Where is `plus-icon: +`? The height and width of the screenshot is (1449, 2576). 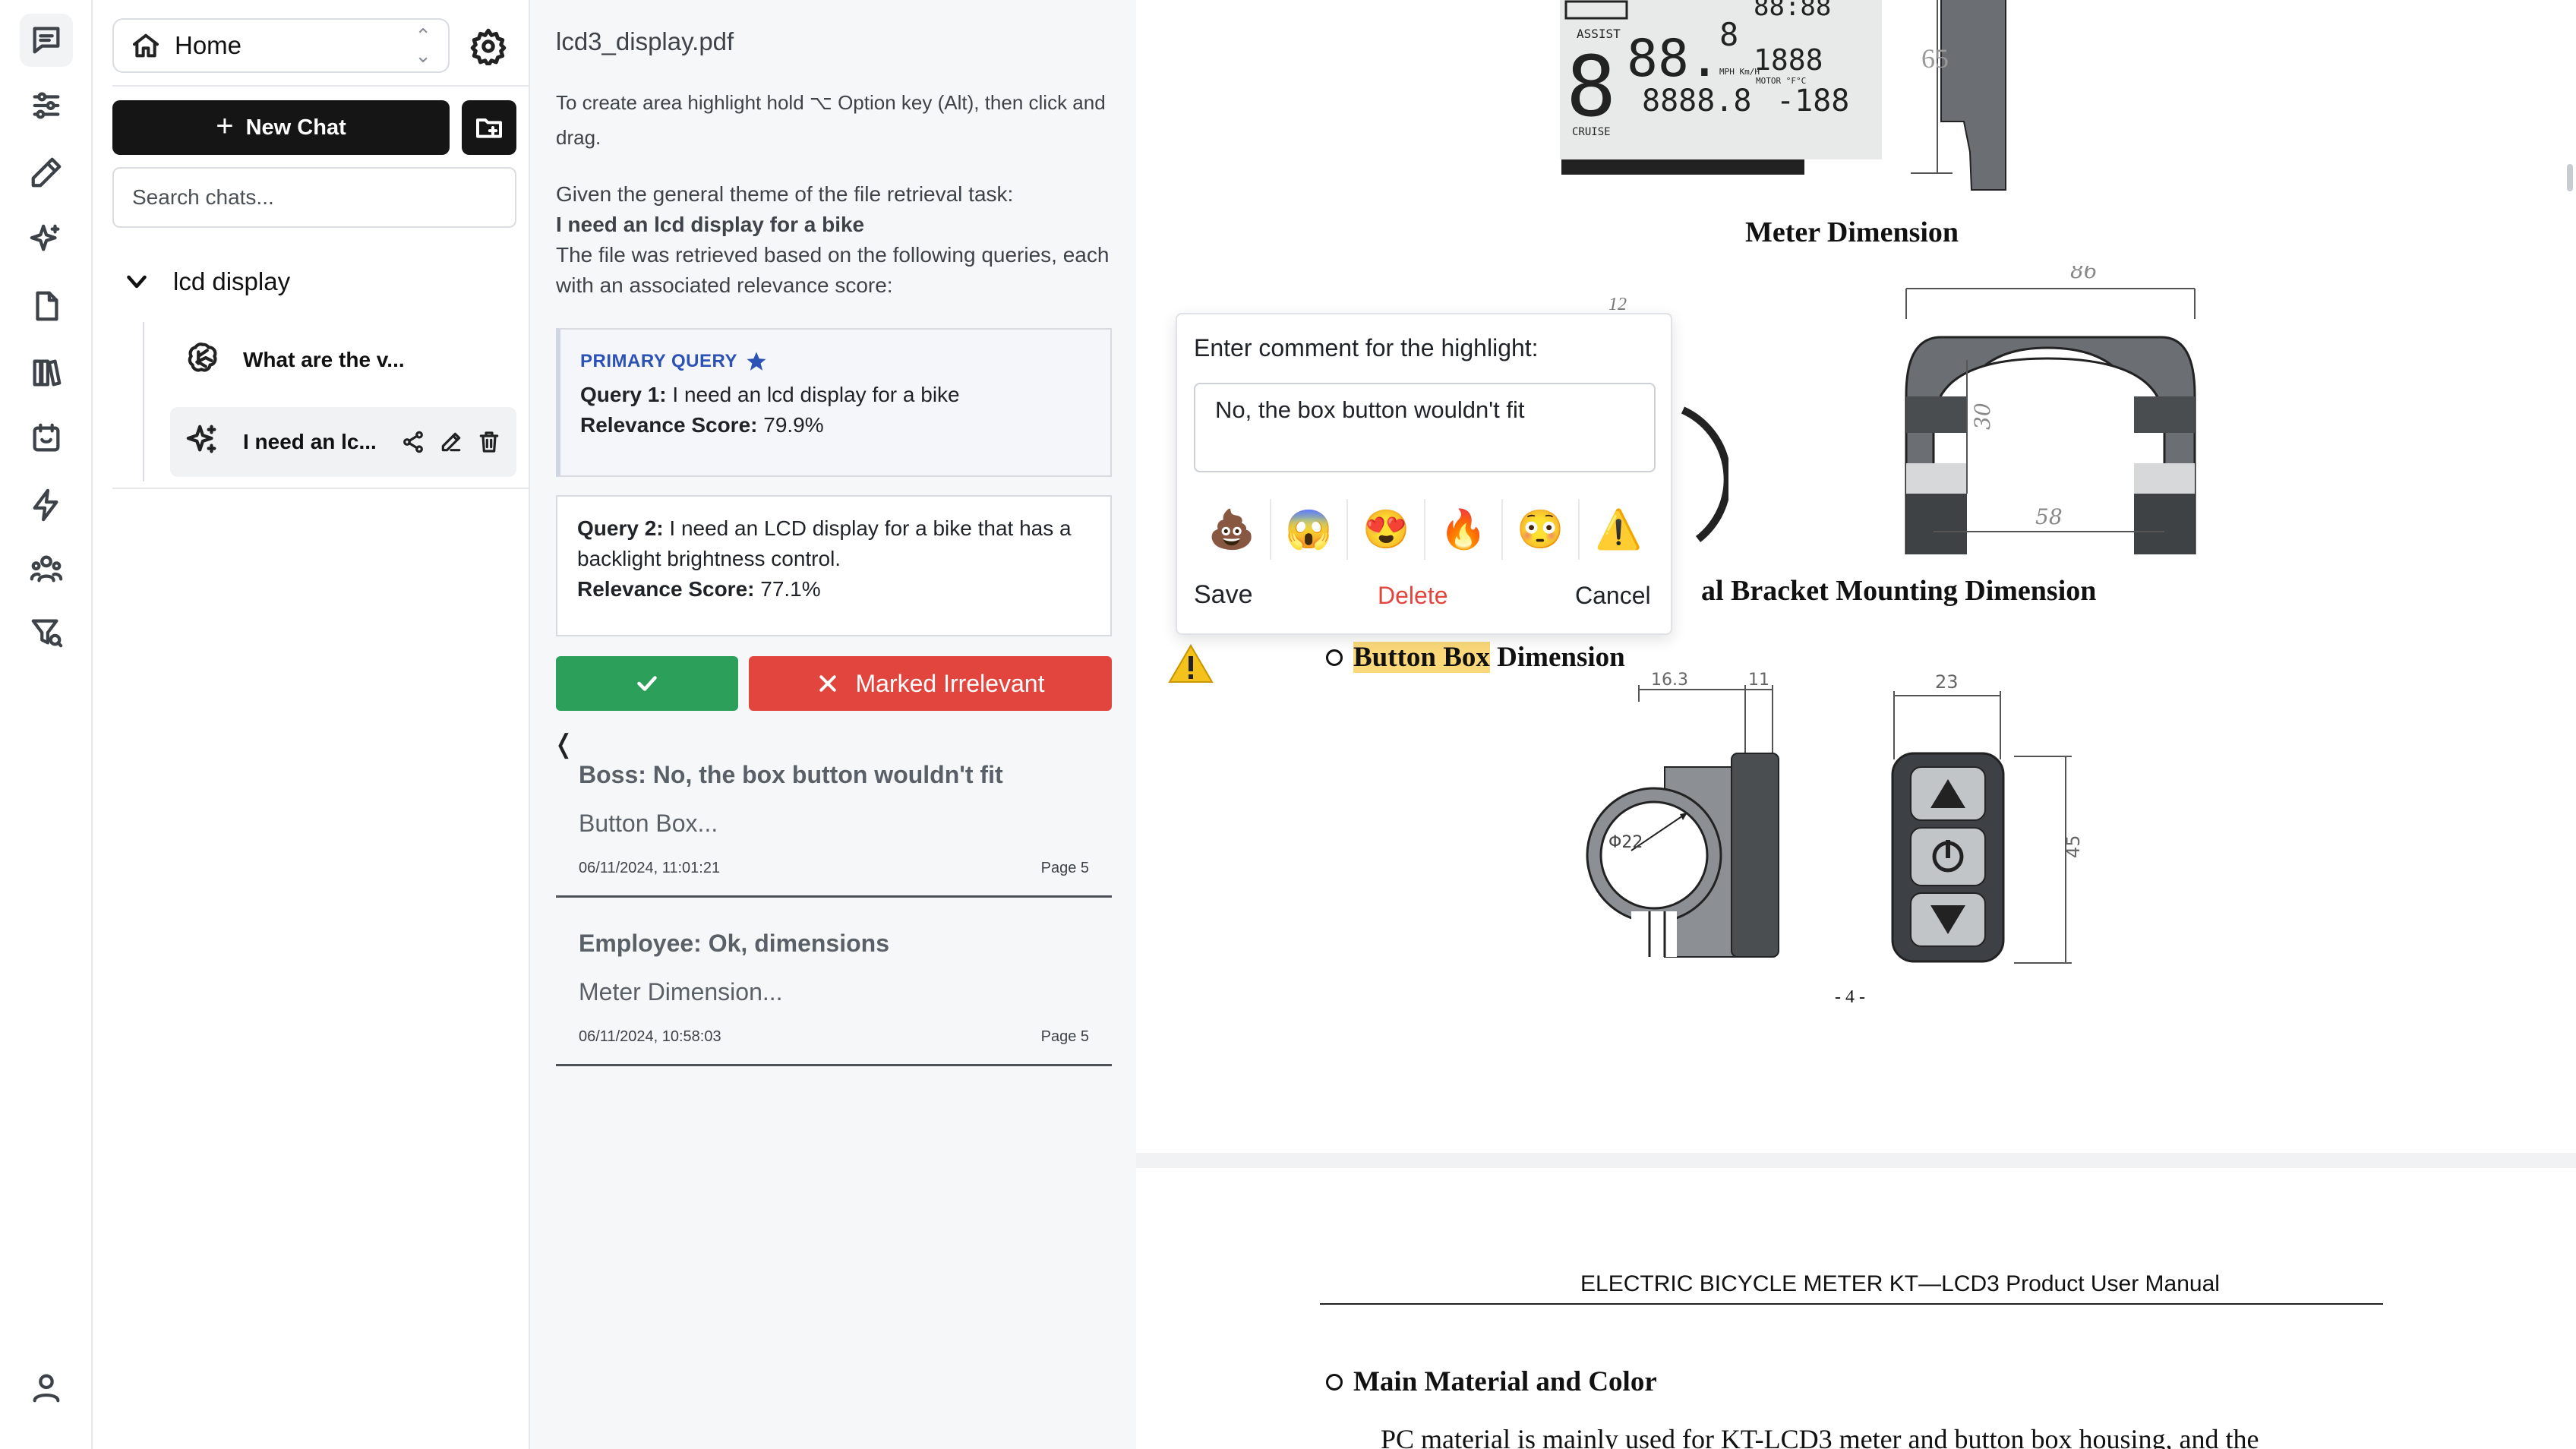
plus-icon: + is located at coordinates (225, 126).